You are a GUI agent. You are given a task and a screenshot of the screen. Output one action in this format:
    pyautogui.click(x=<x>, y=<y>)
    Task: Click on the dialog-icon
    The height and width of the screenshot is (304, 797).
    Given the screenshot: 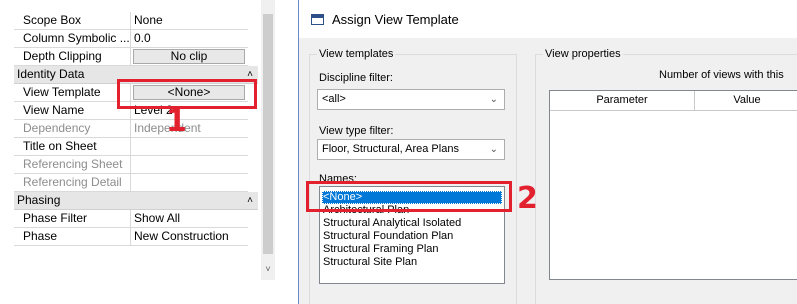 What is the action you would take?
    pyautogui.click(x=317, y=19)
    